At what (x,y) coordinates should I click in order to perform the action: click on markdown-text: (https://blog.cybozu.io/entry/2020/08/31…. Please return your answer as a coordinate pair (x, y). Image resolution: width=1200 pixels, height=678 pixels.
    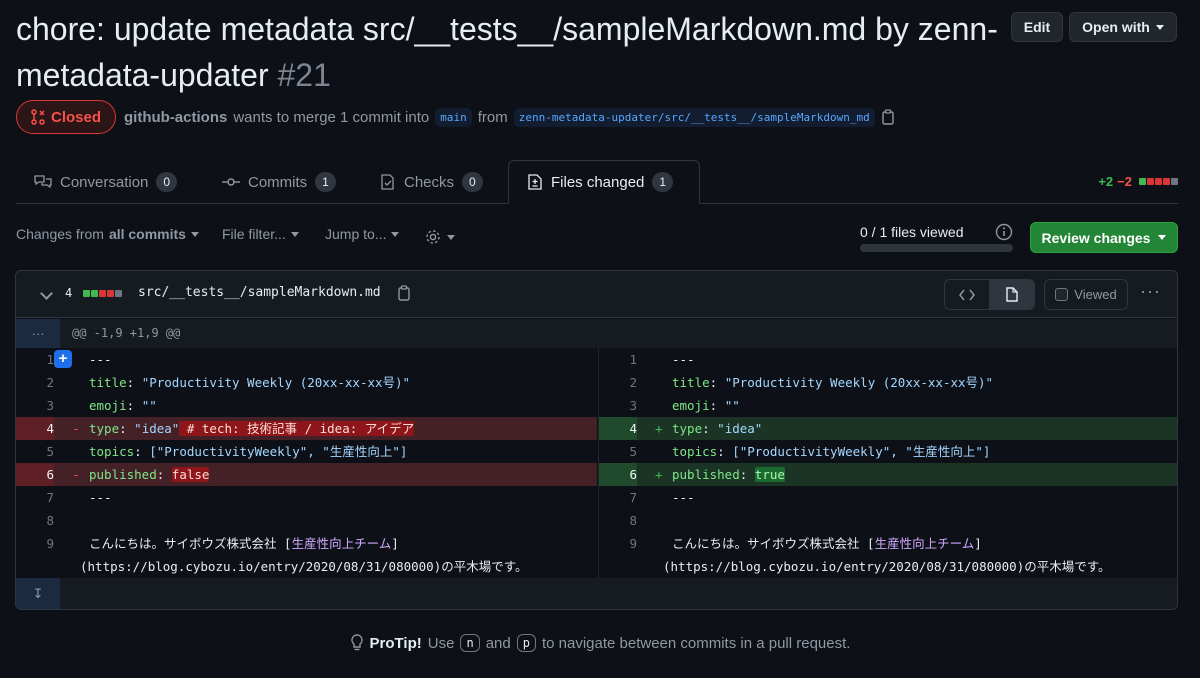
    Looking at the image, I should click on (887, 566).